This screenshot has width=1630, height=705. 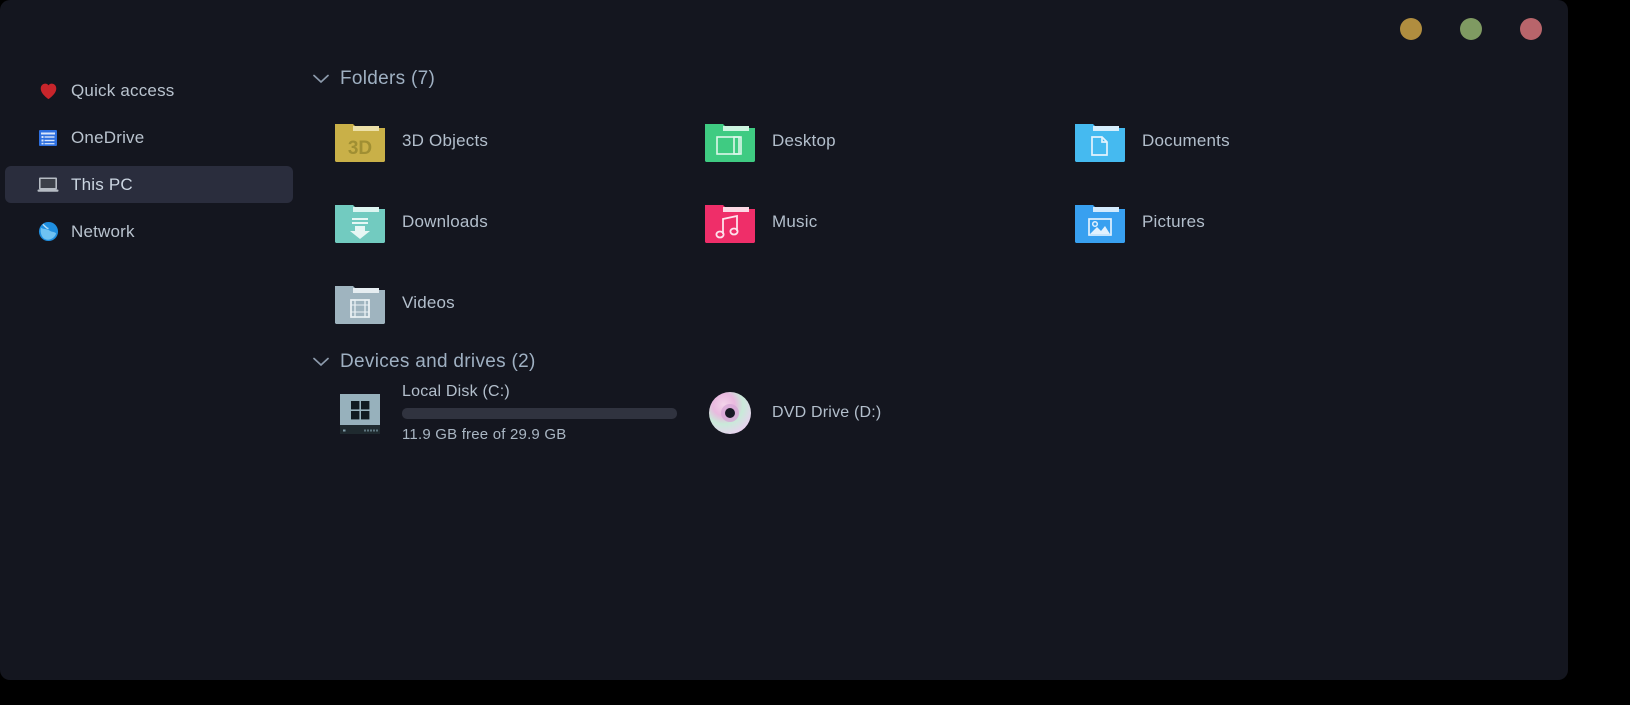 I want to click on folder-pictures-icon, so click(x=1100, y=222).